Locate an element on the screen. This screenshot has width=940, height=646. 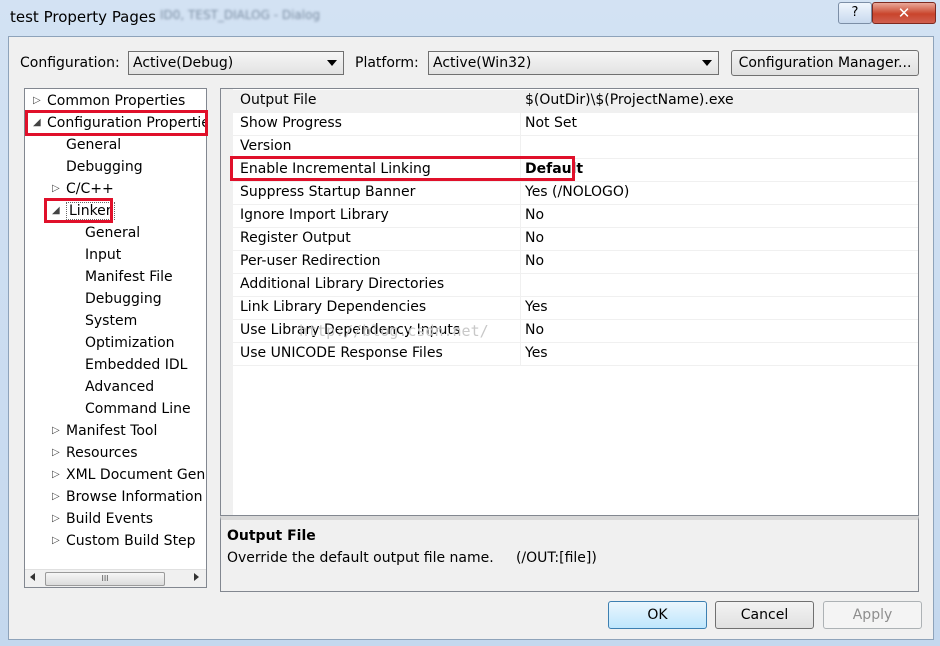
platform-value: Active(Win32) is located at coordinates (482, 63).